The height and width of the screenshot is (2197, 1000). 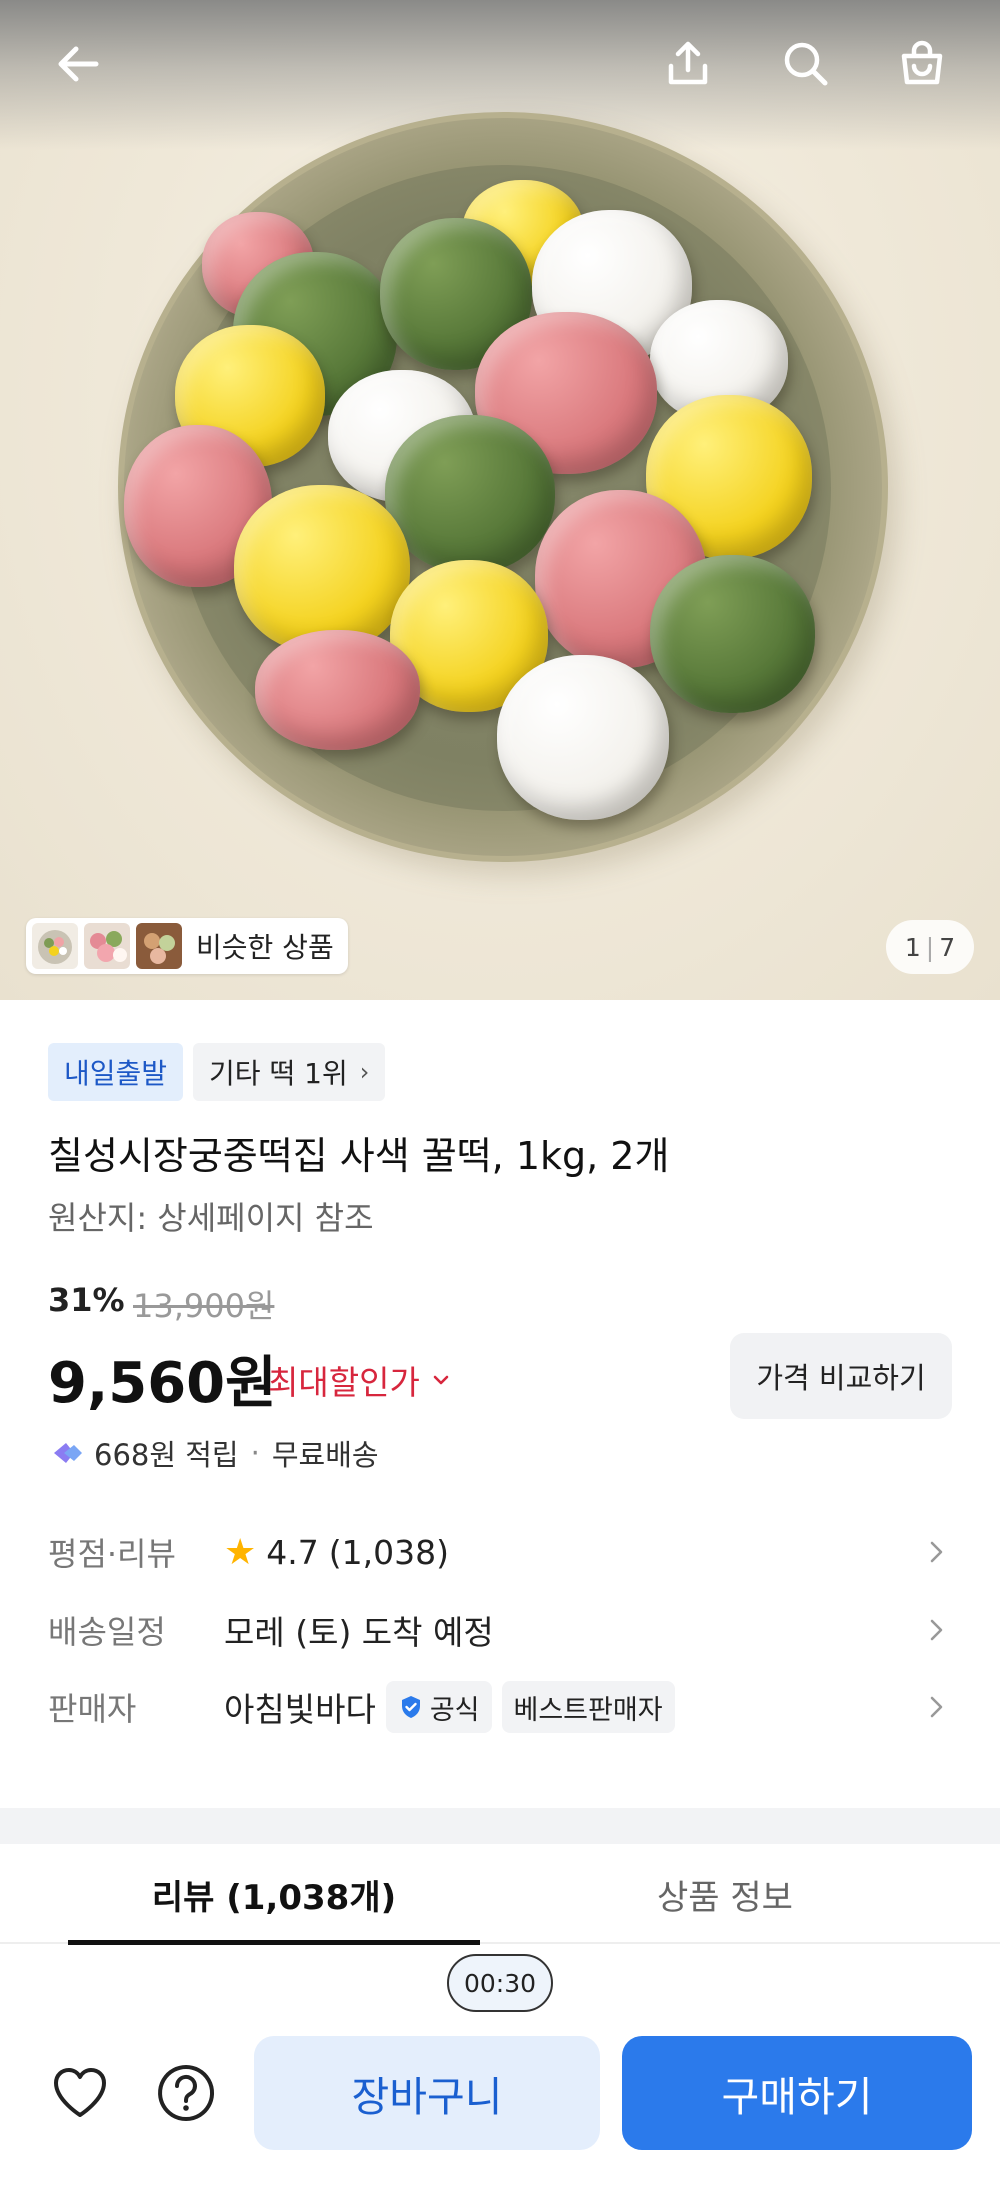 I want to click on share-button, so click(x=688, y=64).